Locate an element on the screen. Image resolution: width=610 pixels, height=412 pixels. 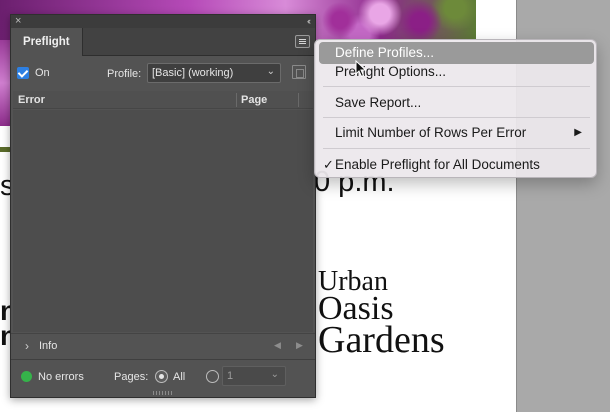
pages-label: Pages: is located at coordinates (131, 377).